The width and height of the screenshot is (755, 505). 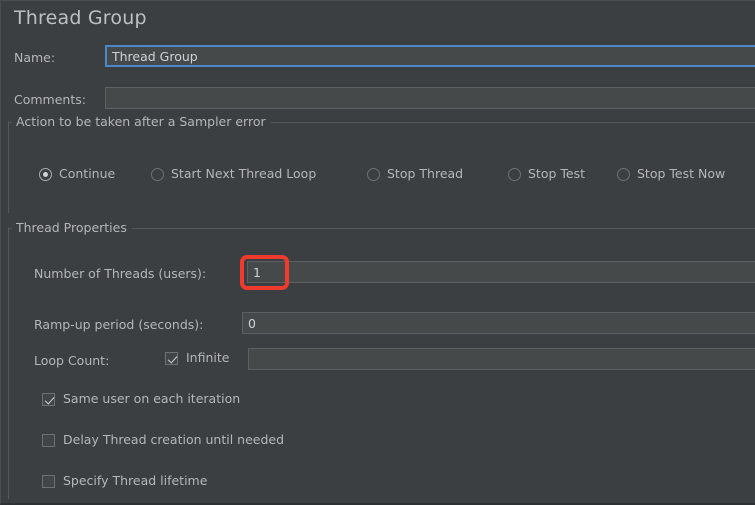 I want to click on comments-label: Comments:, so click(x=50, y=99).